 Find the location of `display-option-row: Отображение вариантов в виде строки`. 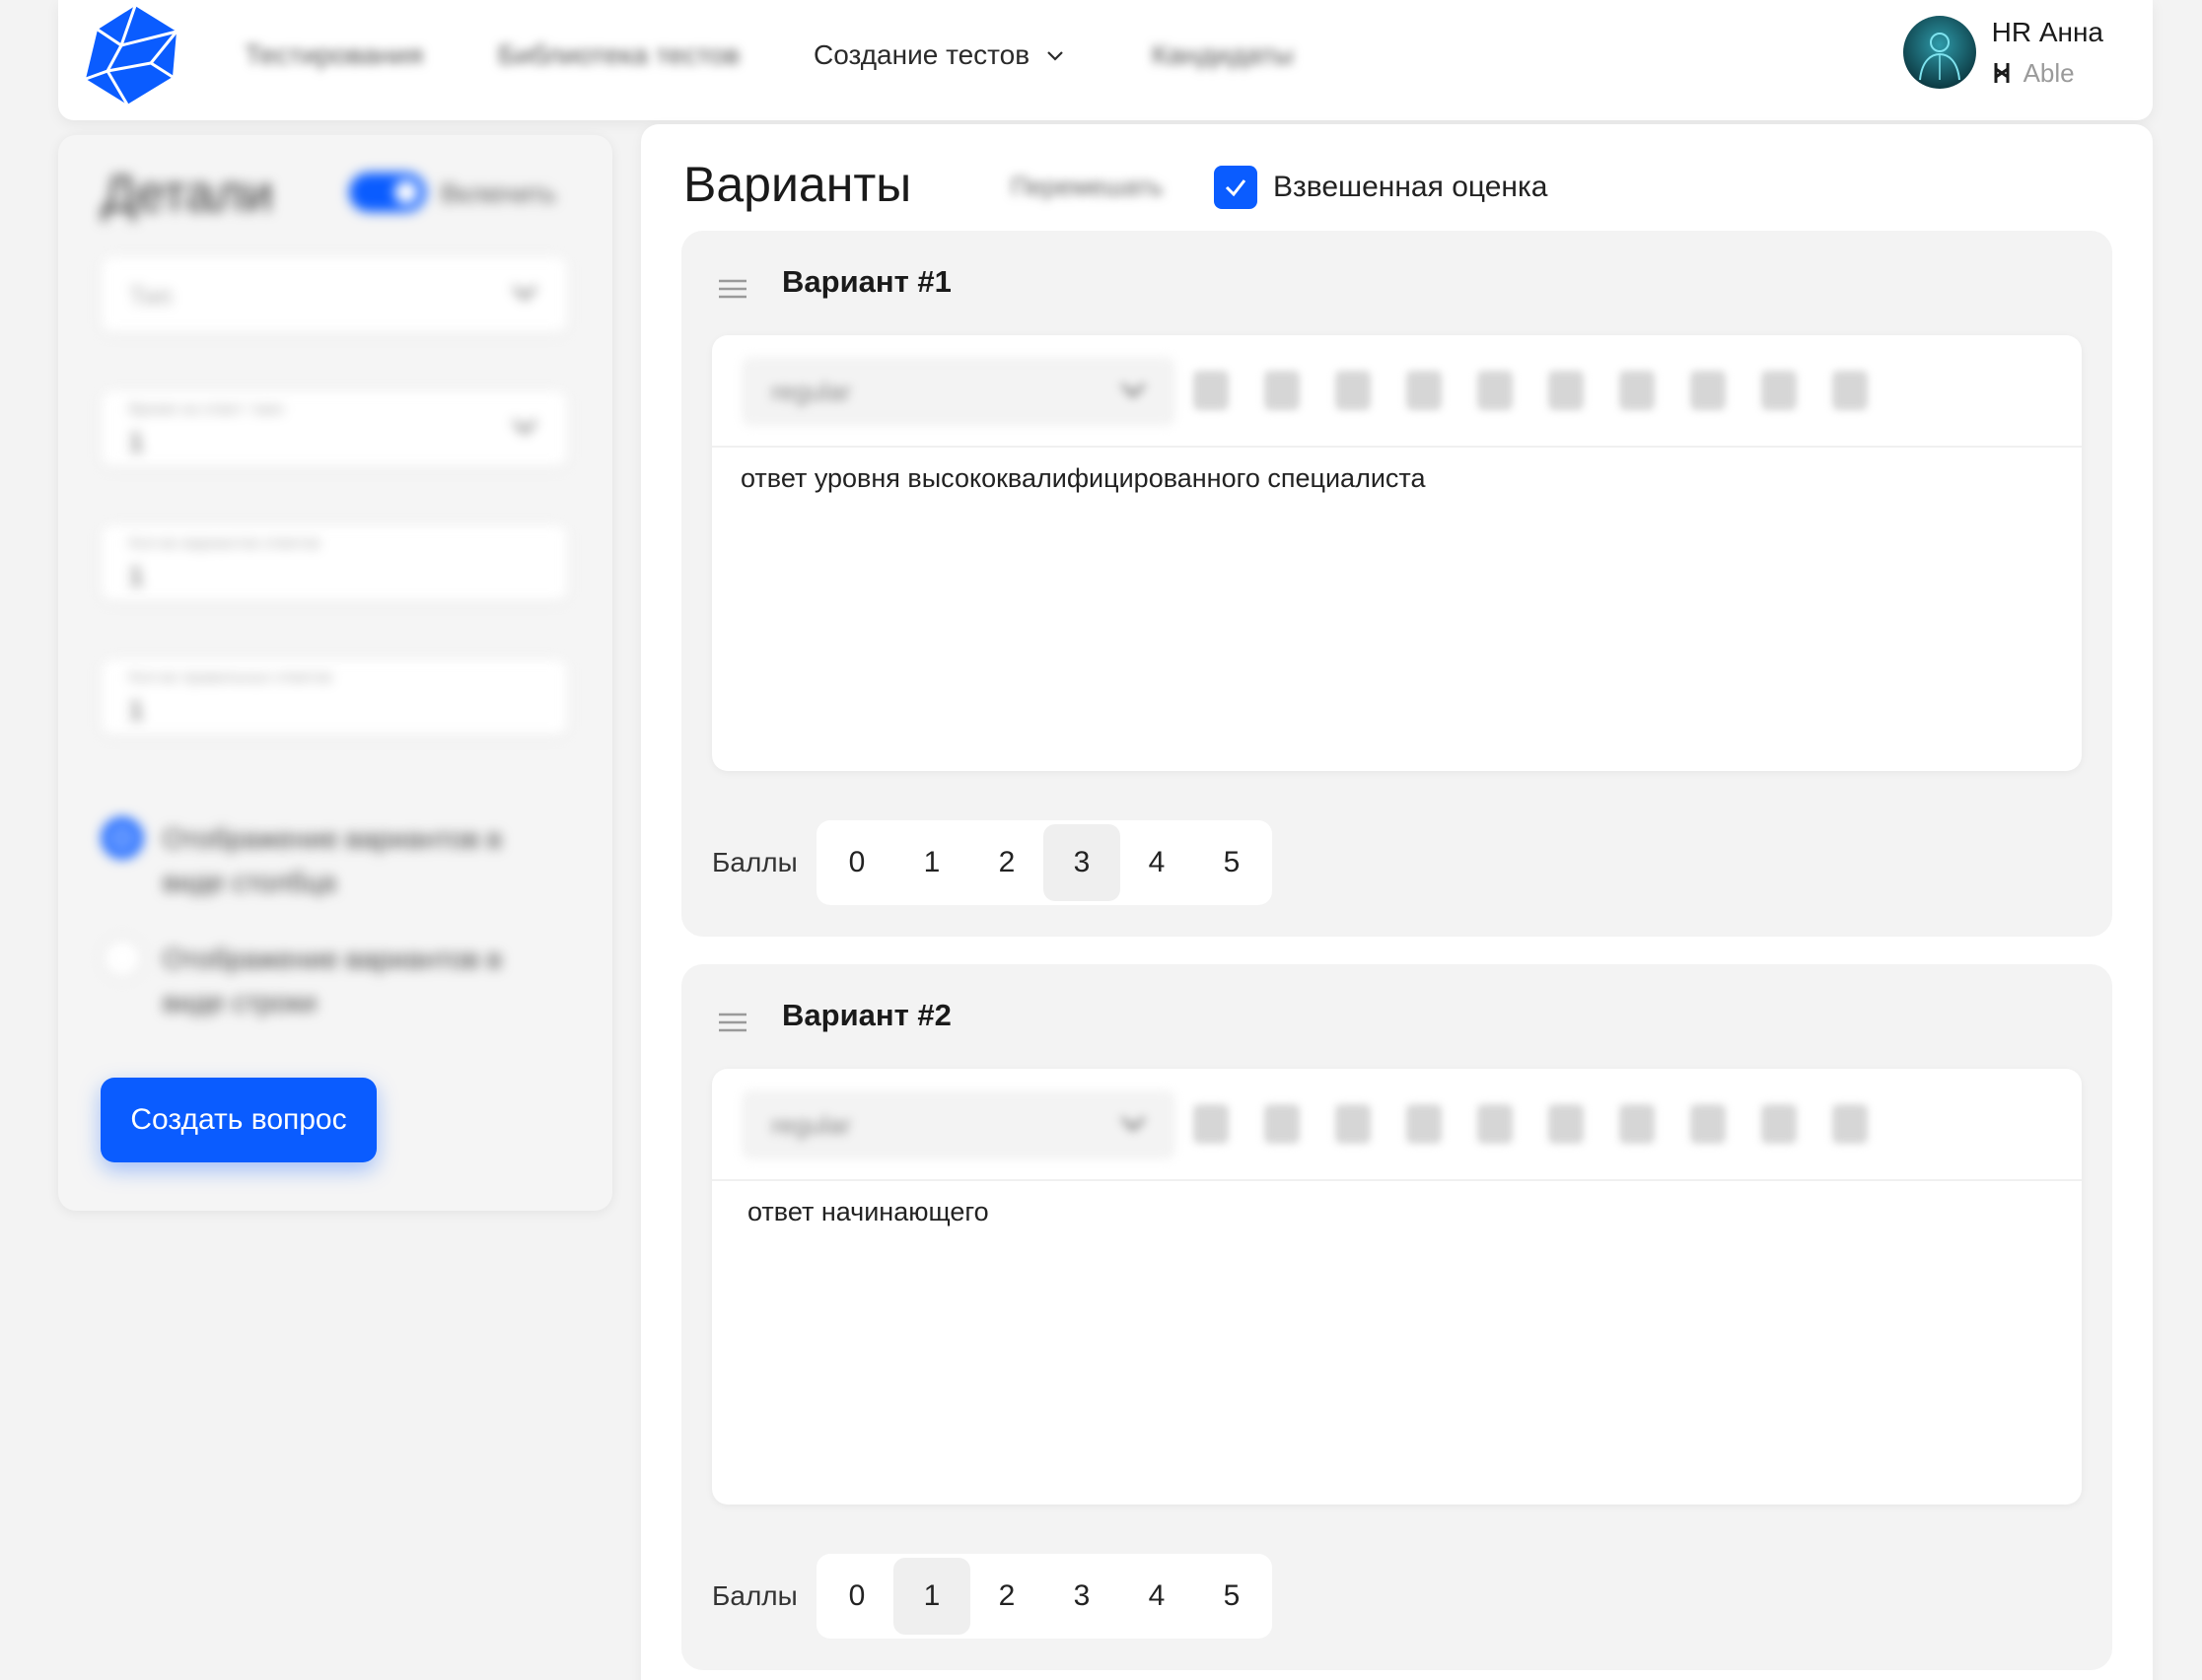

display-option-row: Отображение вариантов в виде строки is located at coordinates (335, 981).